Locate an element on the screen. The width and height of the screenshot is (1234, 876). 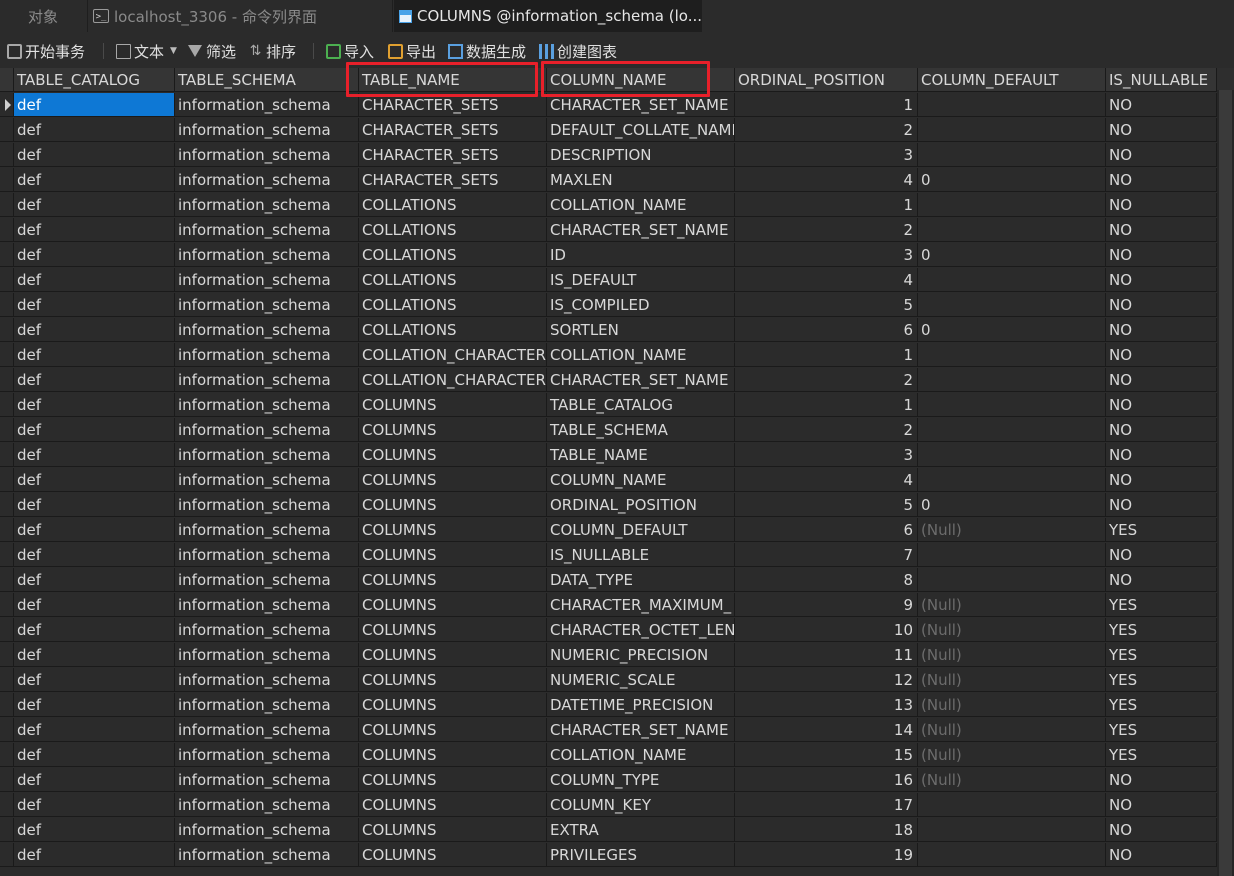
cell-ordinal-position: 7 is located at coordinates (826, 555).